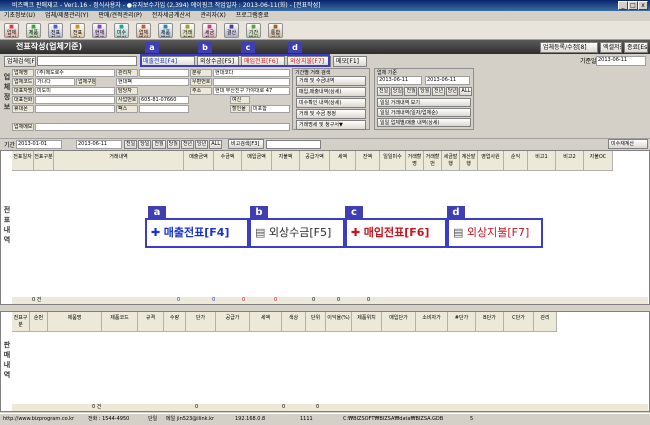 The width and height of the screenshot is (650, 425). Describe the element at coordinates (462, 322) in the screenshot. I see `column-header: #단가` at that location.